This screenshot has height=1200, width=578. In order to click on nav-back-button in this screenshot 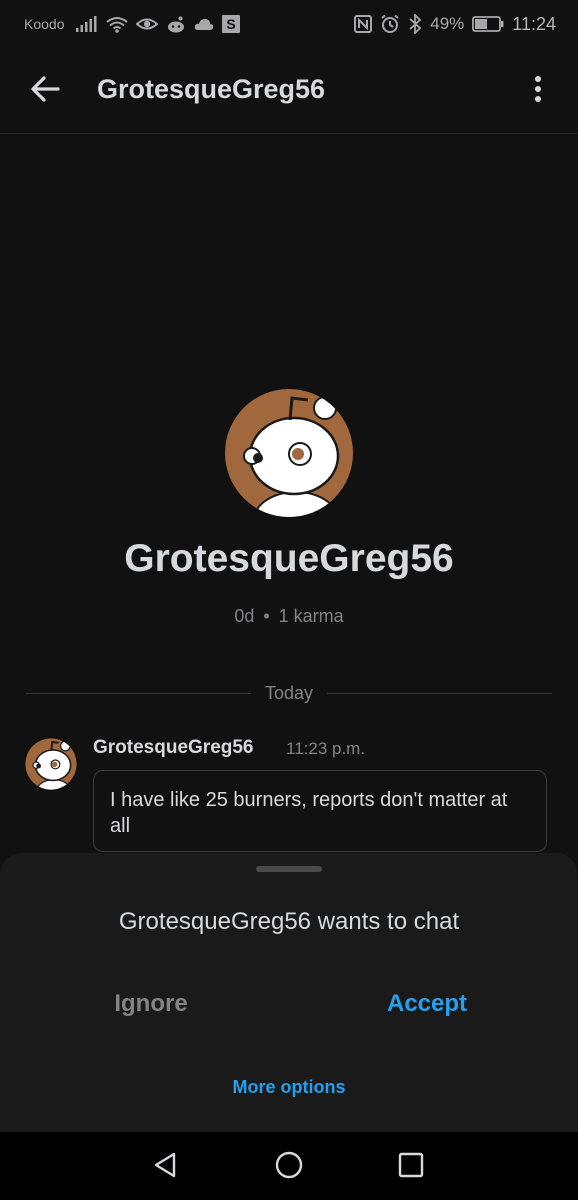, I will do `click(165, 1167)`.